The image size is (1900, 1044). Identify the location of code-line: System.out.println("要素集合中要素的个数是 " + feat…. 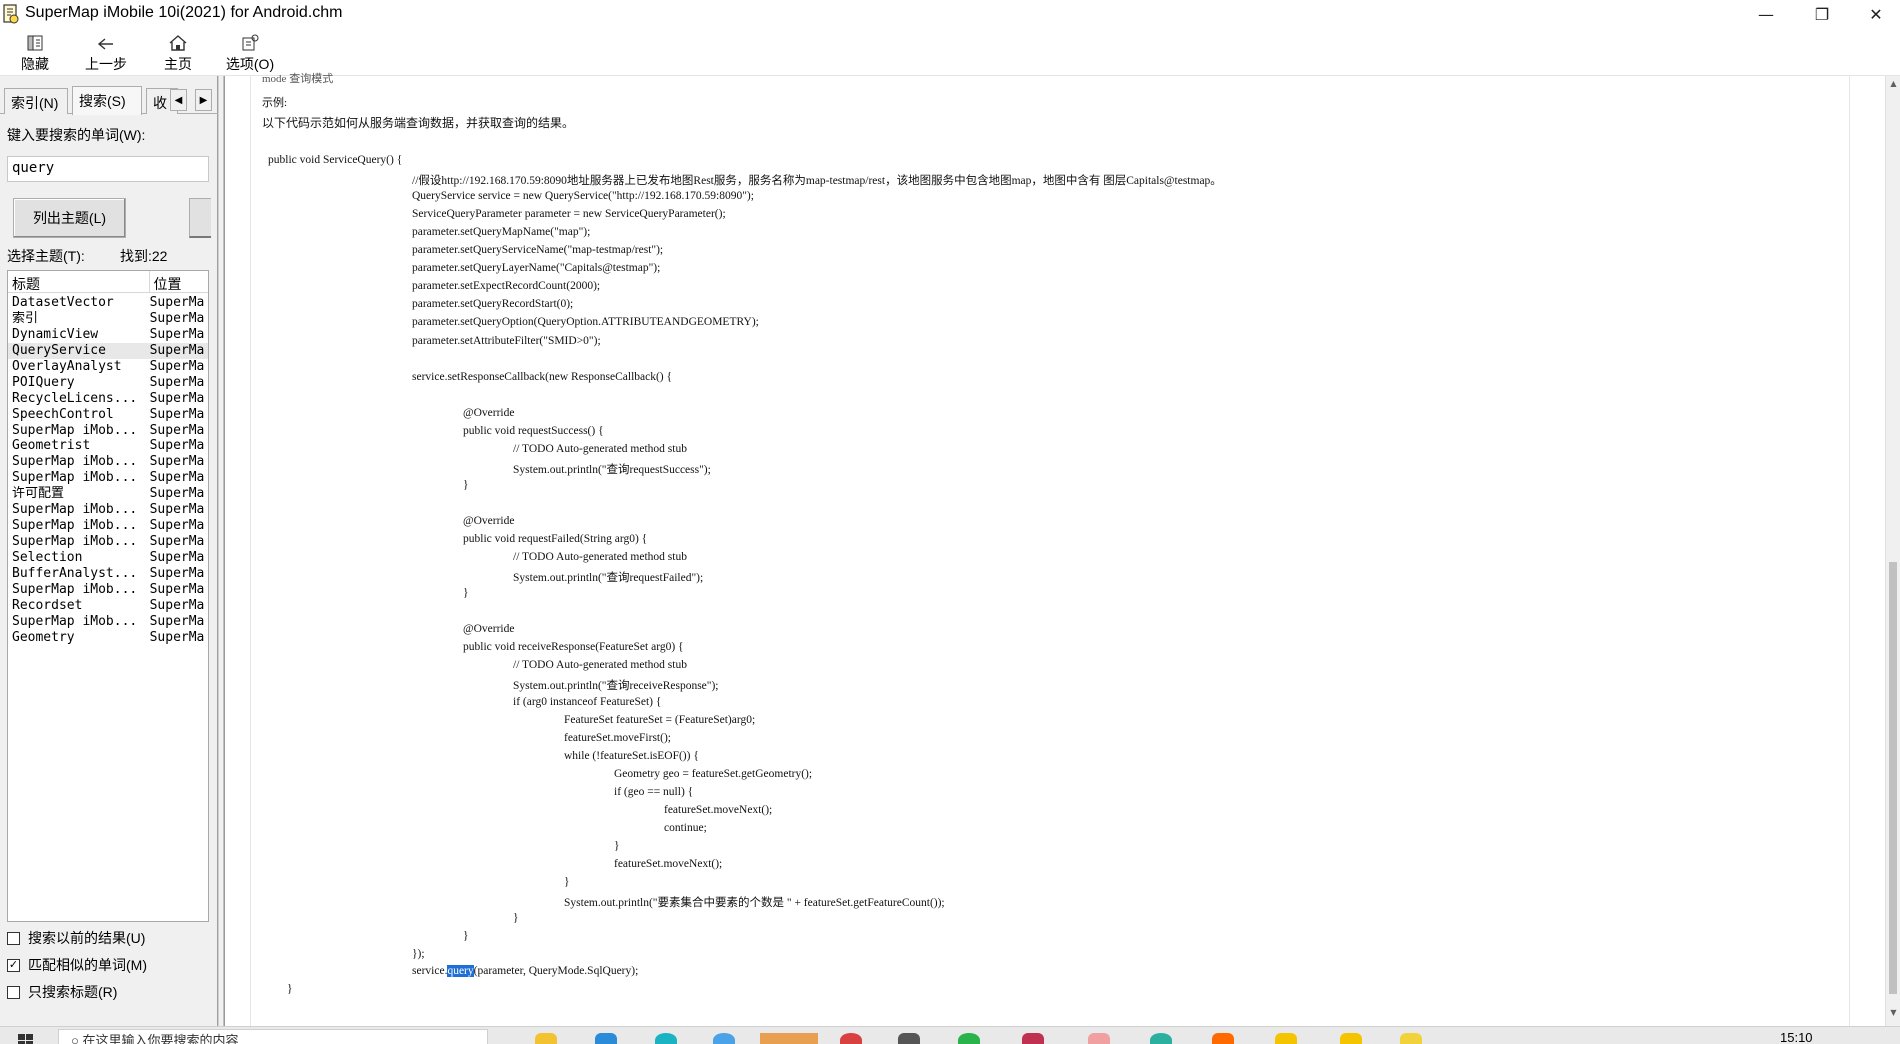
(754, 903).